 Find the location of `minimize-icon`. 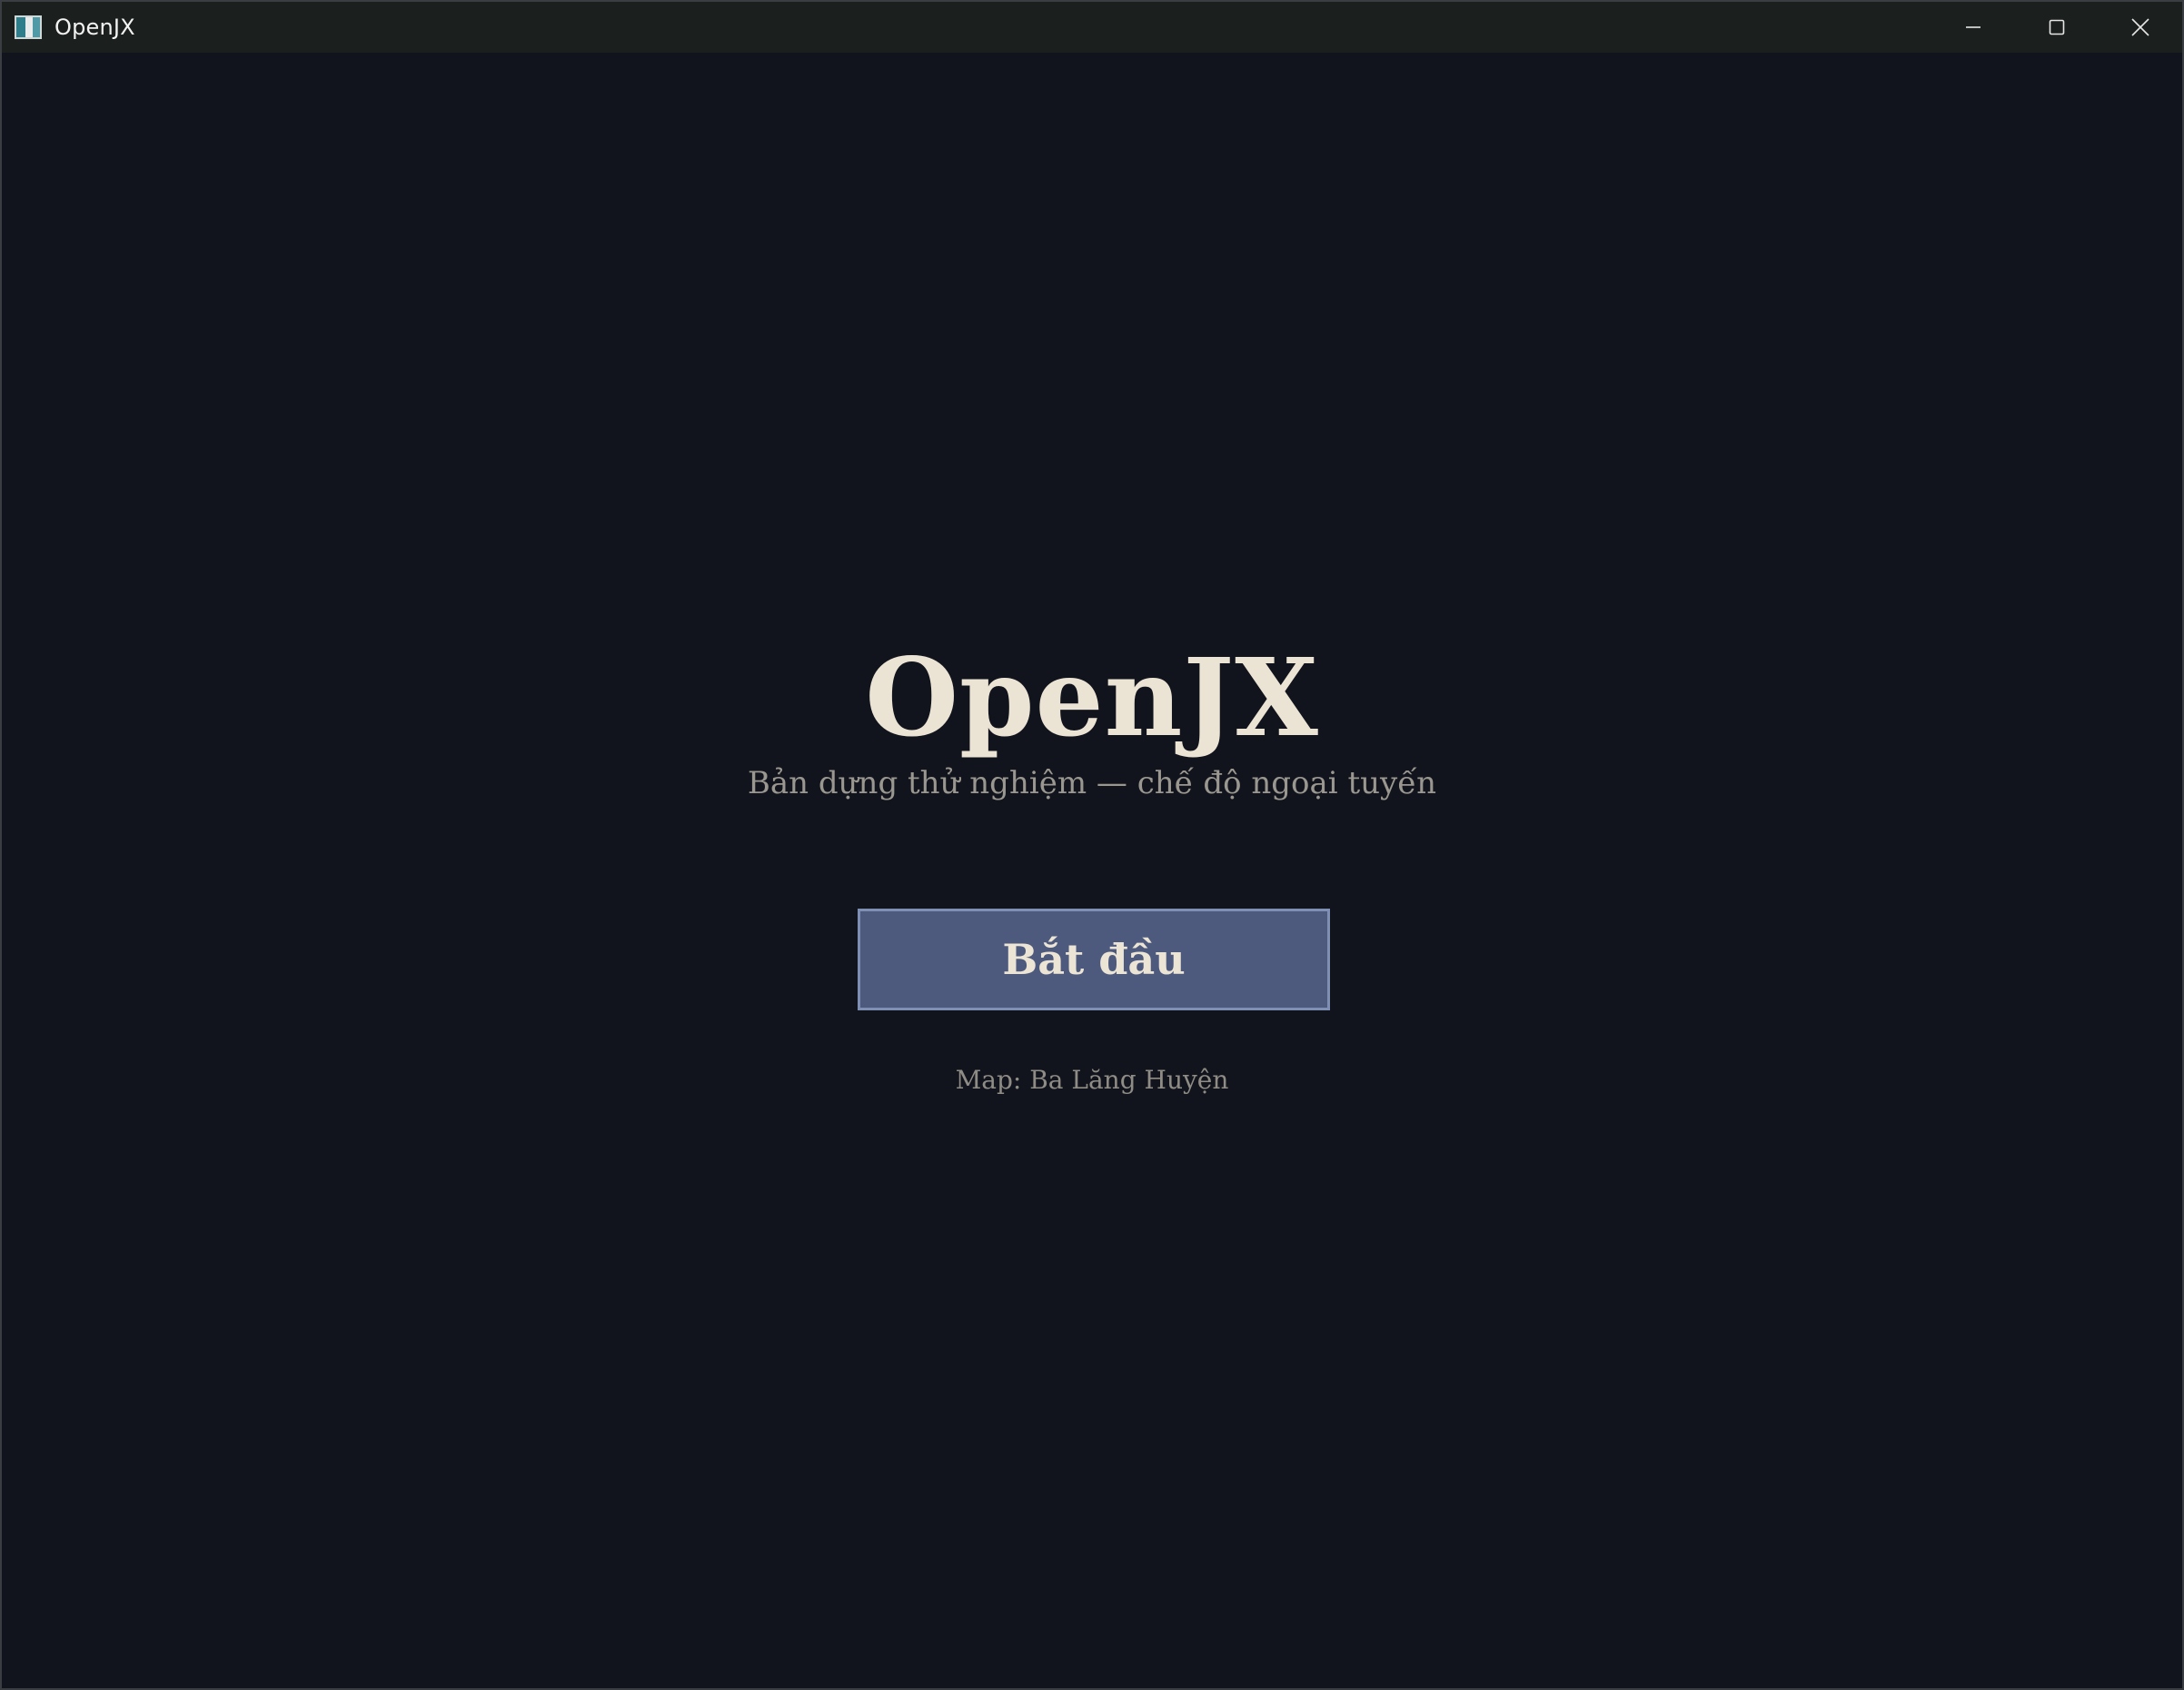

minimize-icon is located at coordinates (1973, 27).